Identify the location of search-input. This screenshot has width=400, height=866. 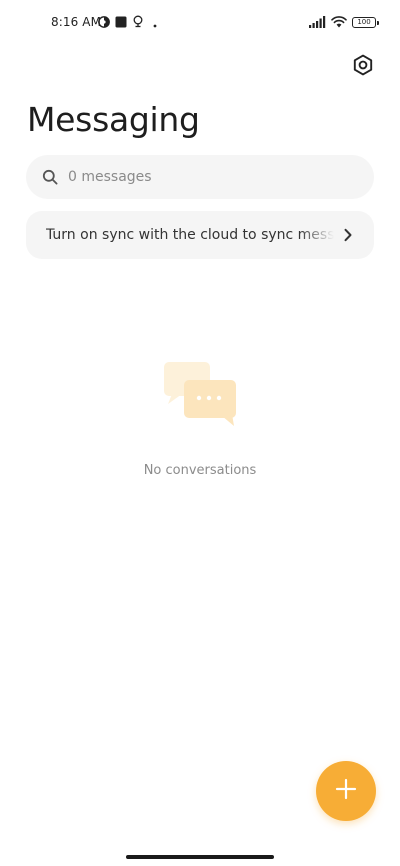
(198, 177).